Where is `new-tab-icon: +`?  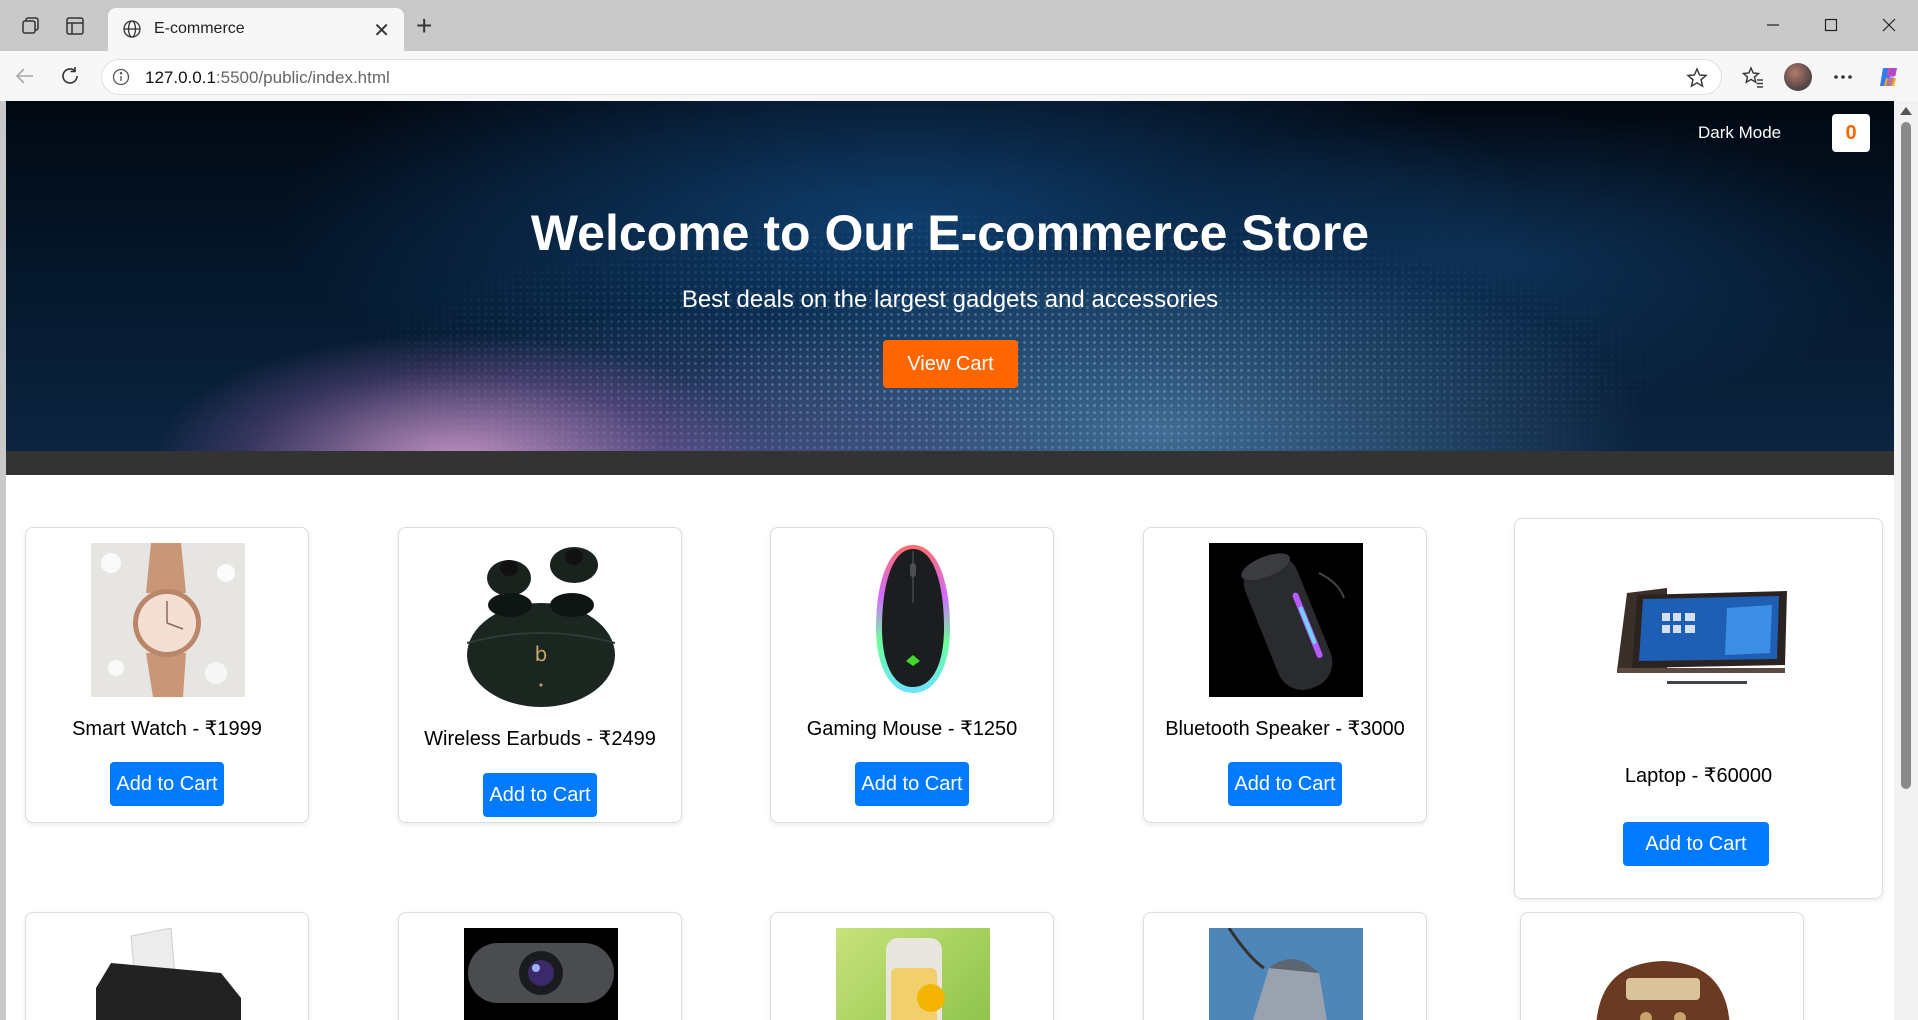 new-tab-icon: + is located at coordinates (424, 26).